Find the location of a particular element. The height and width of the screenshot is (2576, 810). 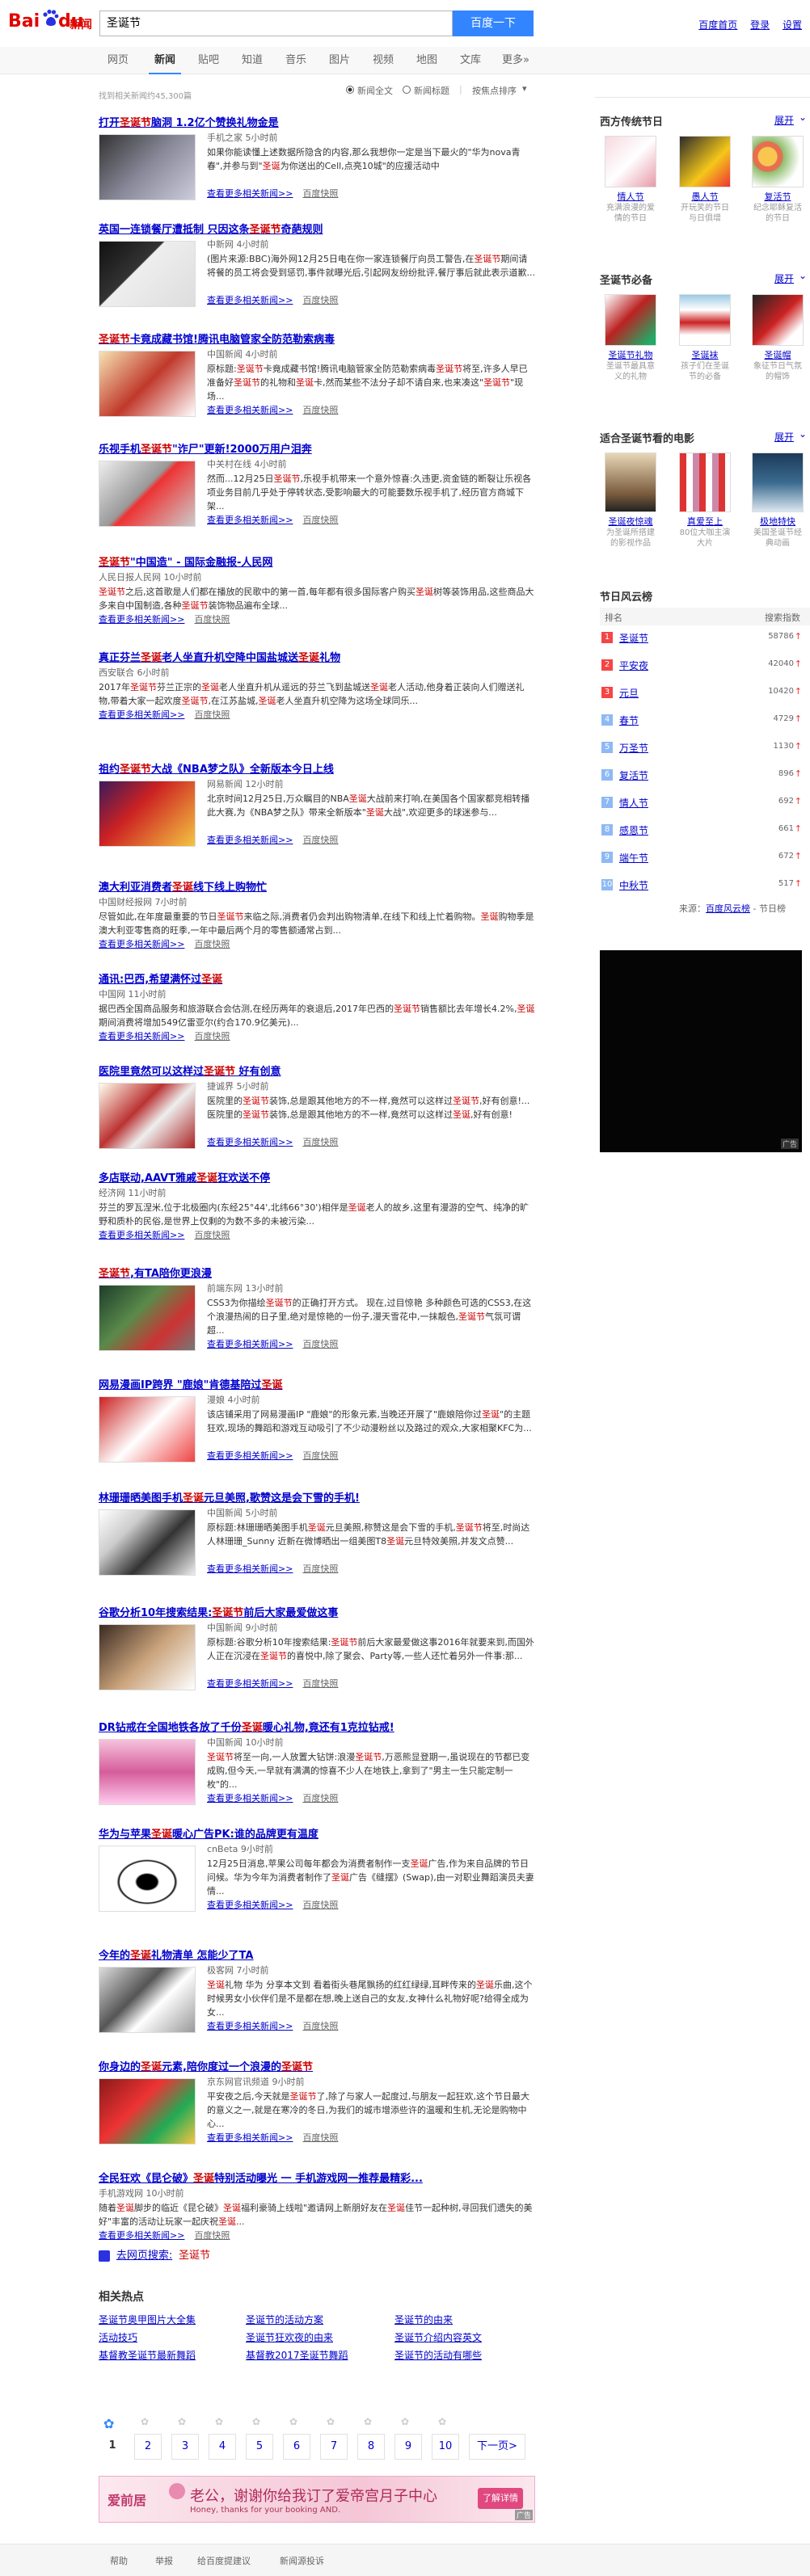

card-name: 极地特快 is located at coordinates (778, 522).